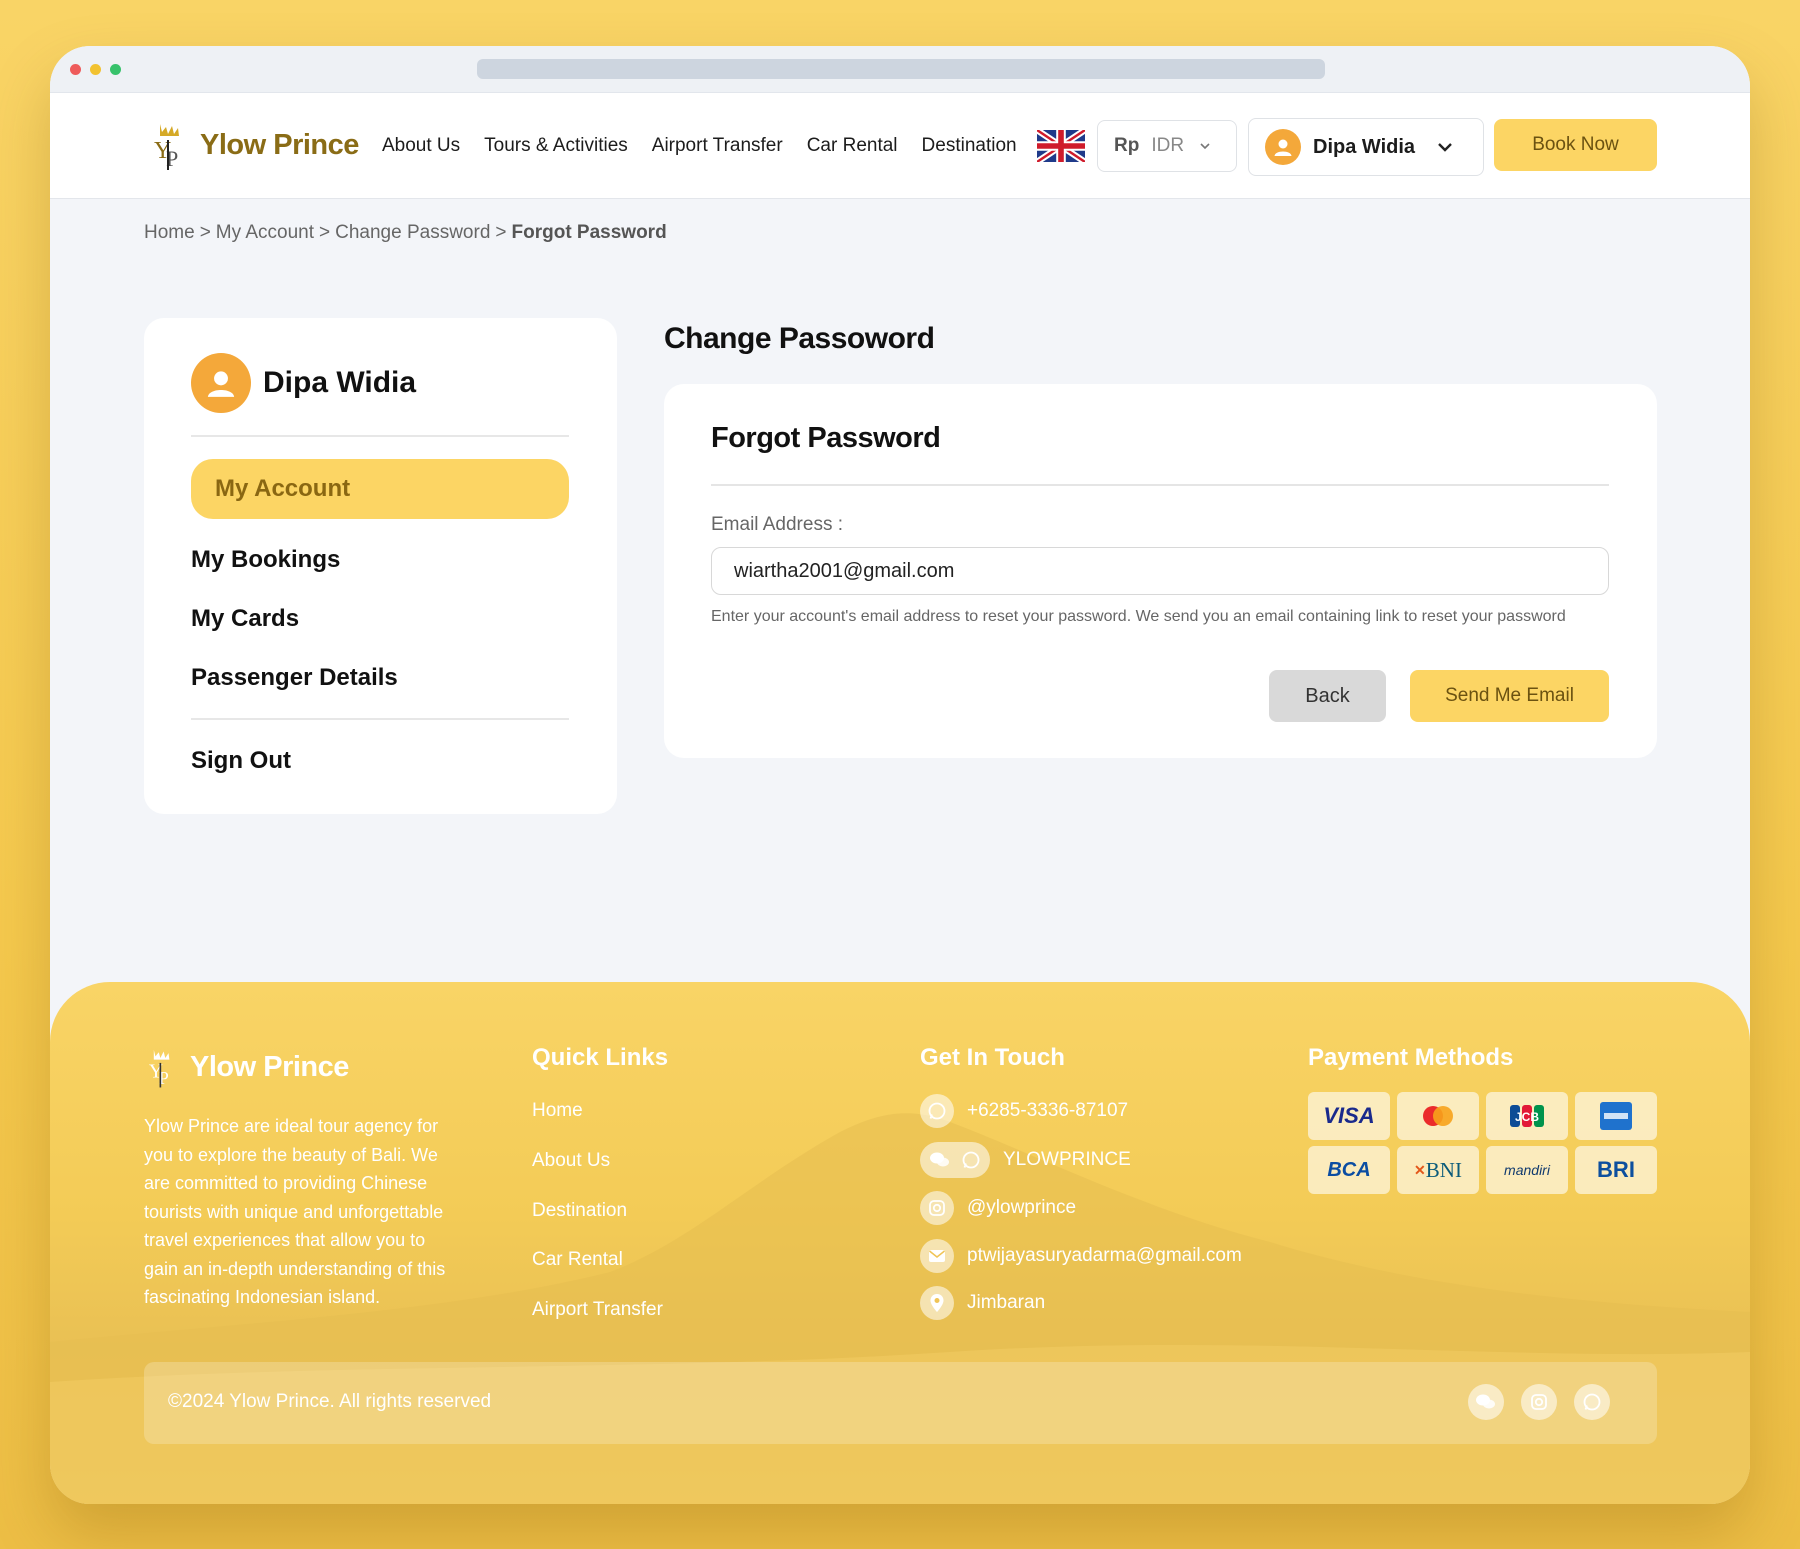  Describe the element at coordinates (1327, 696) in the screenshot. I see `back-button: Back` at that location.